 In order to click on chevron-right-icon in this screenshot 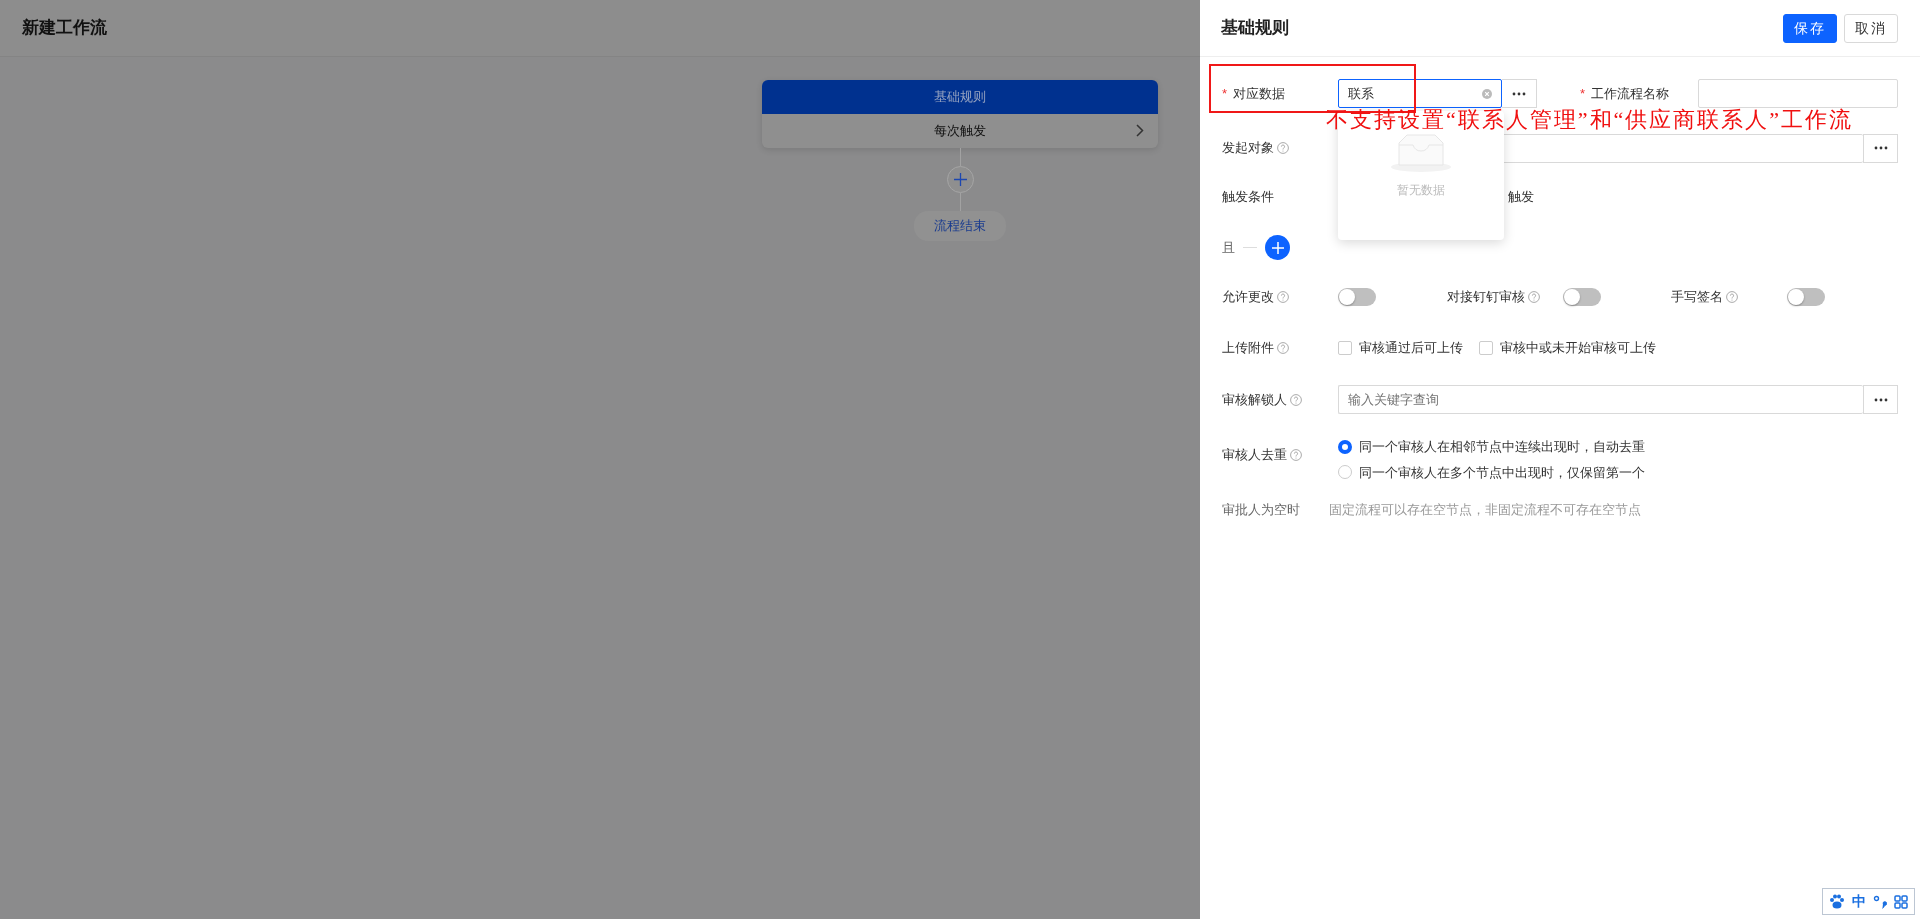, I will do `click(1140, 130)`.